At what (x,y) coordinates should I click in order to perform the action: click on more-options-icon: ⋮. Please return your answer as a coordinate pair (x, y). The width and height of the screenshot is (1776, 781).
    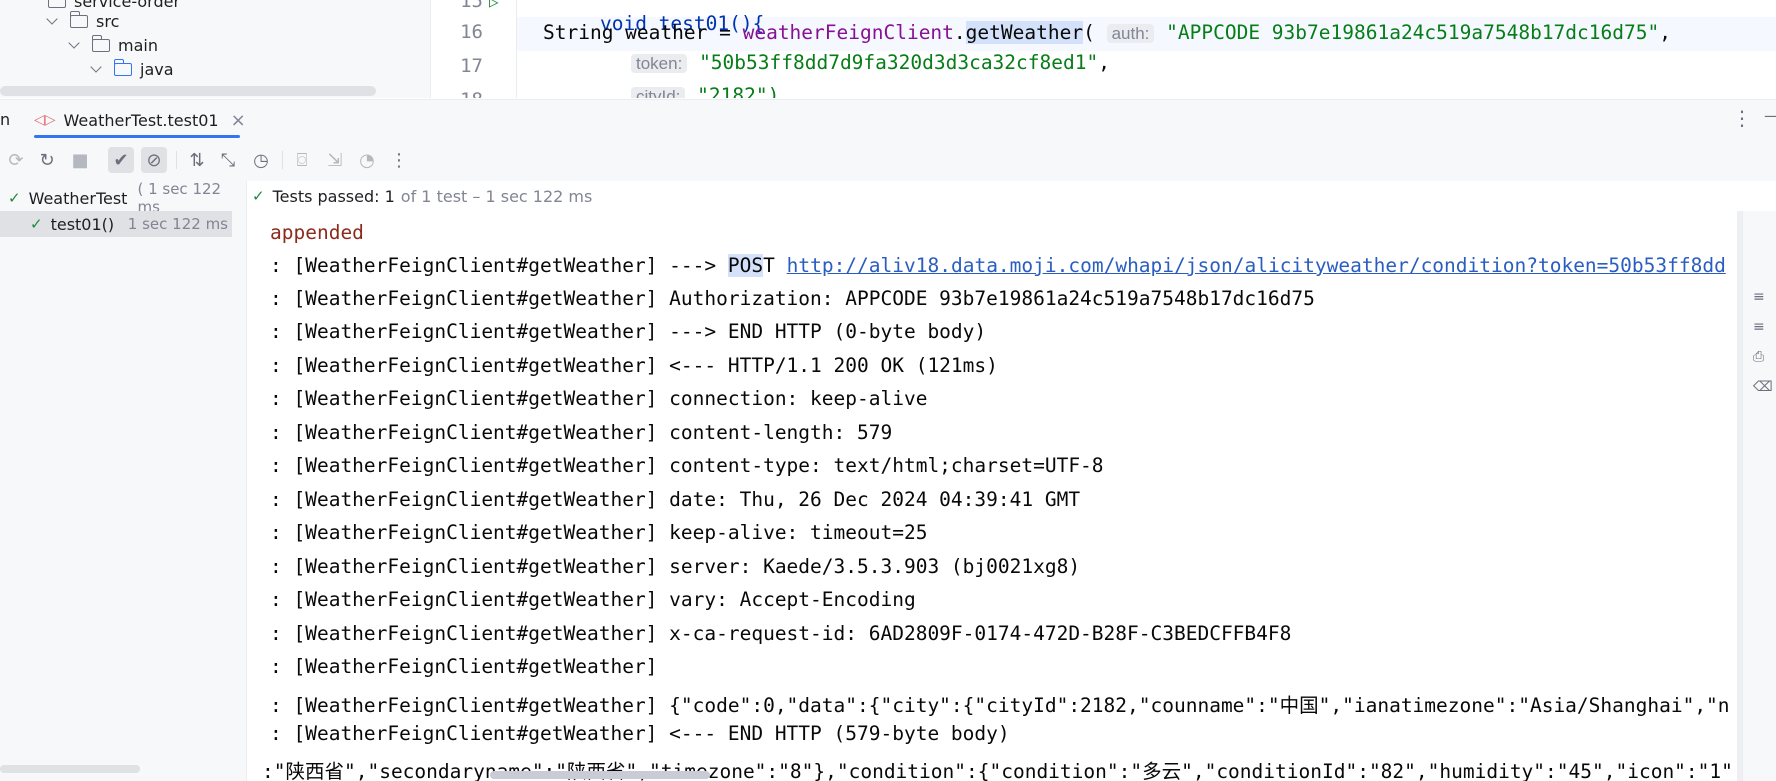
    Looking at the image, I should click on (1742, 118).